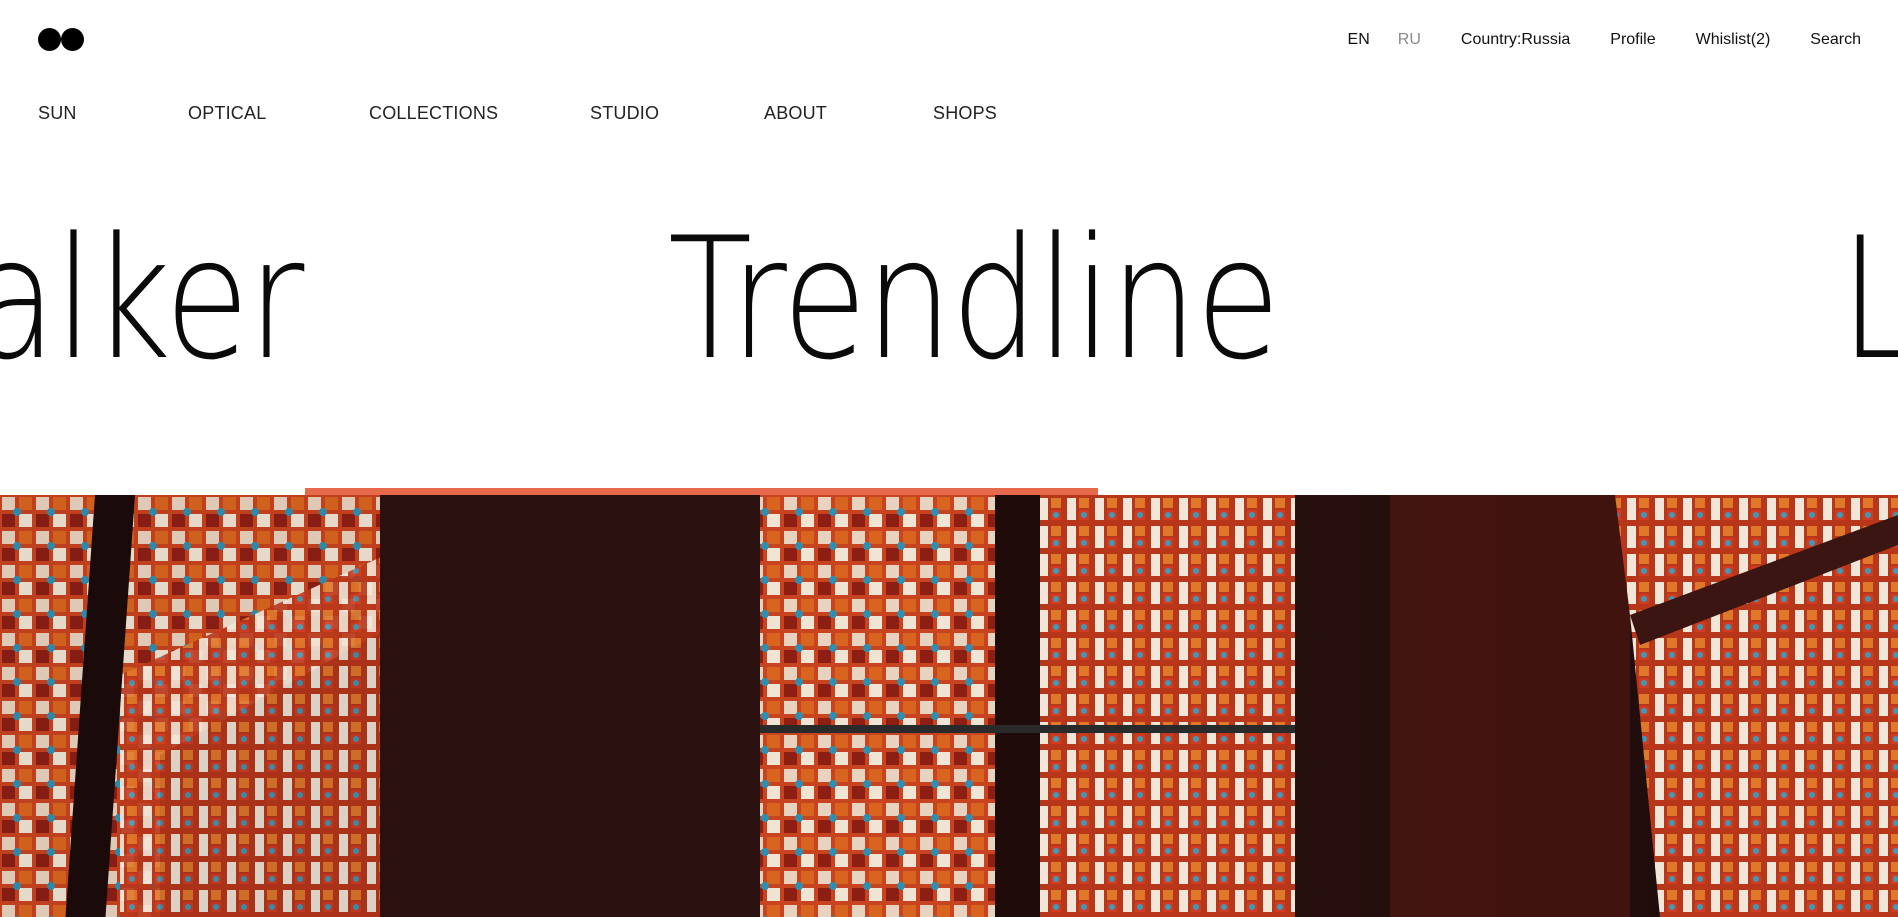 The width and height of the screenshot is (1898, 917). I want to click on carousel-prev-title: alker, so click(152, 299).